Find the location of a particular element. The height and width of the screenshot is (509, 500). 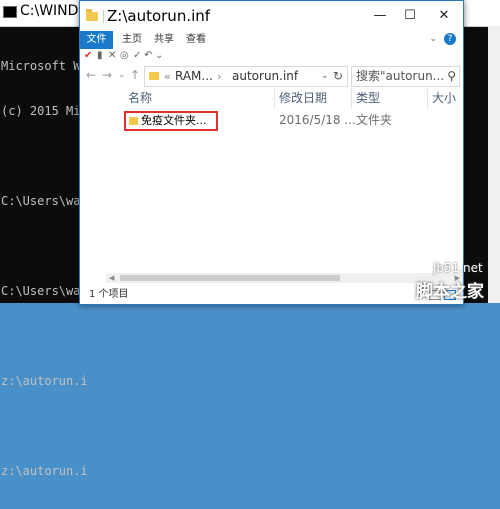

column-header-date: 修改日期 is located at coordinates (303, 98).